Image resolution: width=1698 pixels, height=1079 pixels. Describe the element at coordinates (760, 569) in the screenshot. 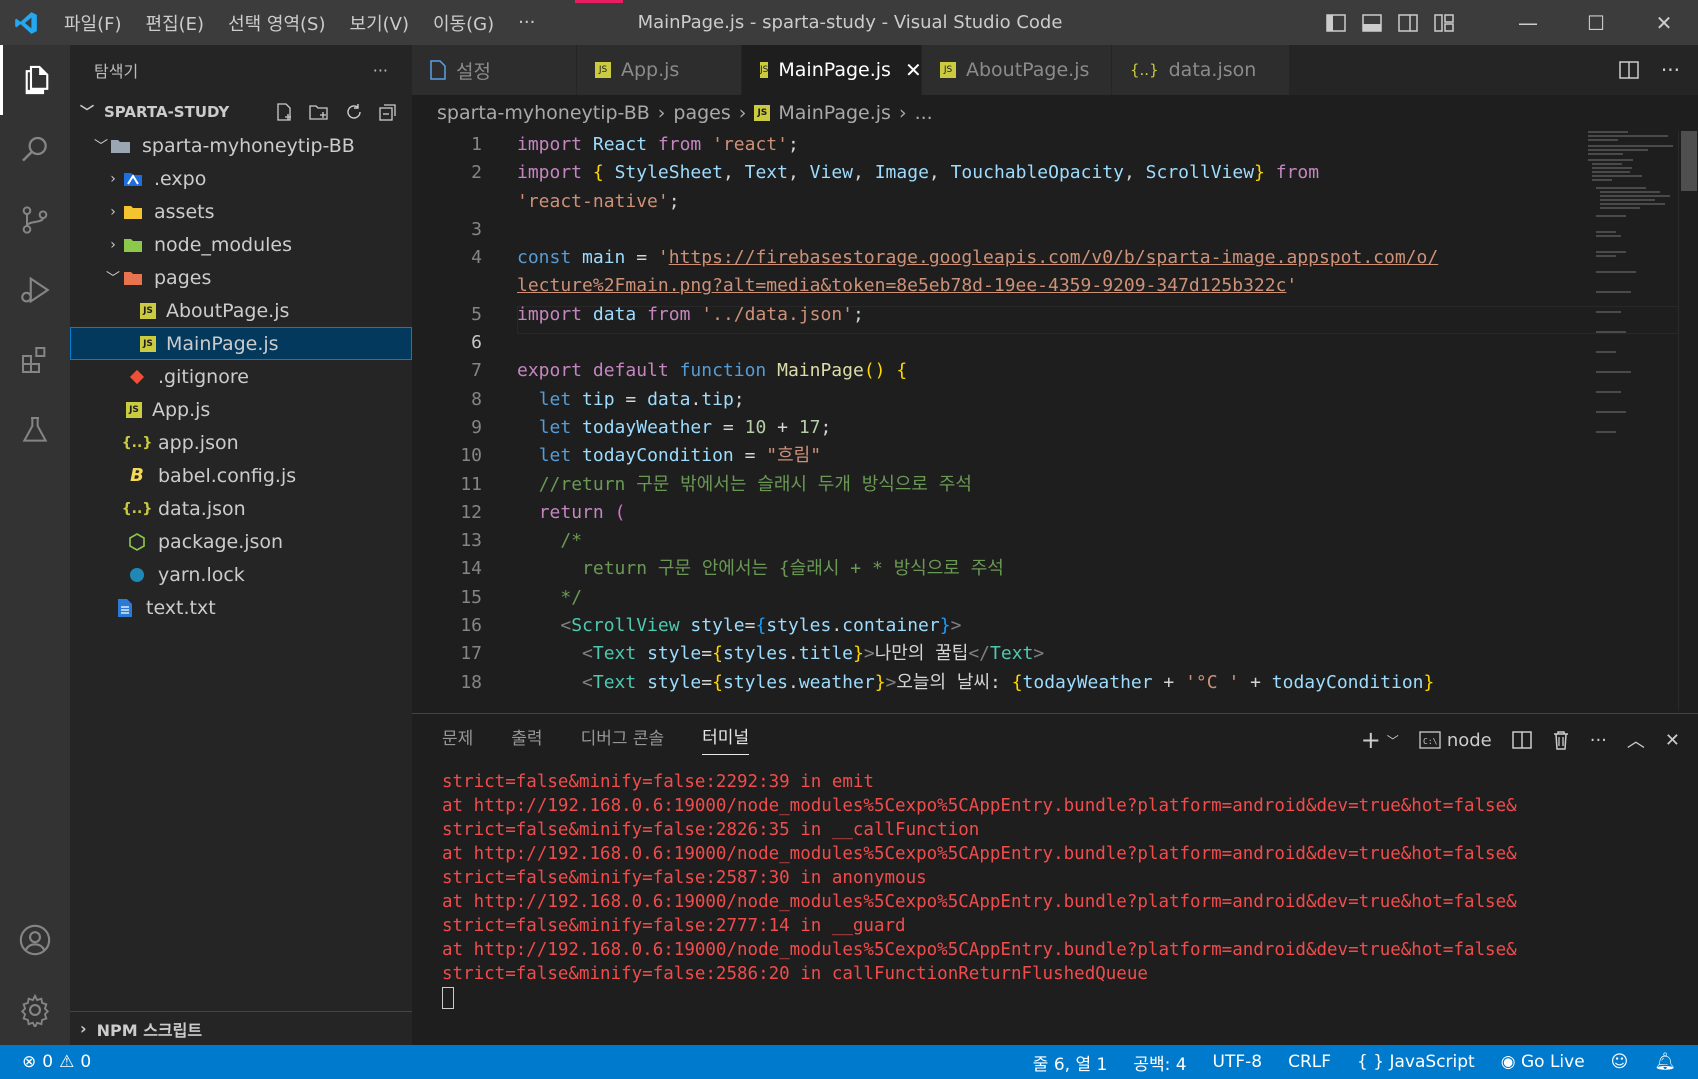

I see `code-line: return 구문 안에서는 {슬래시 + * 방식으로 주석` at that location.